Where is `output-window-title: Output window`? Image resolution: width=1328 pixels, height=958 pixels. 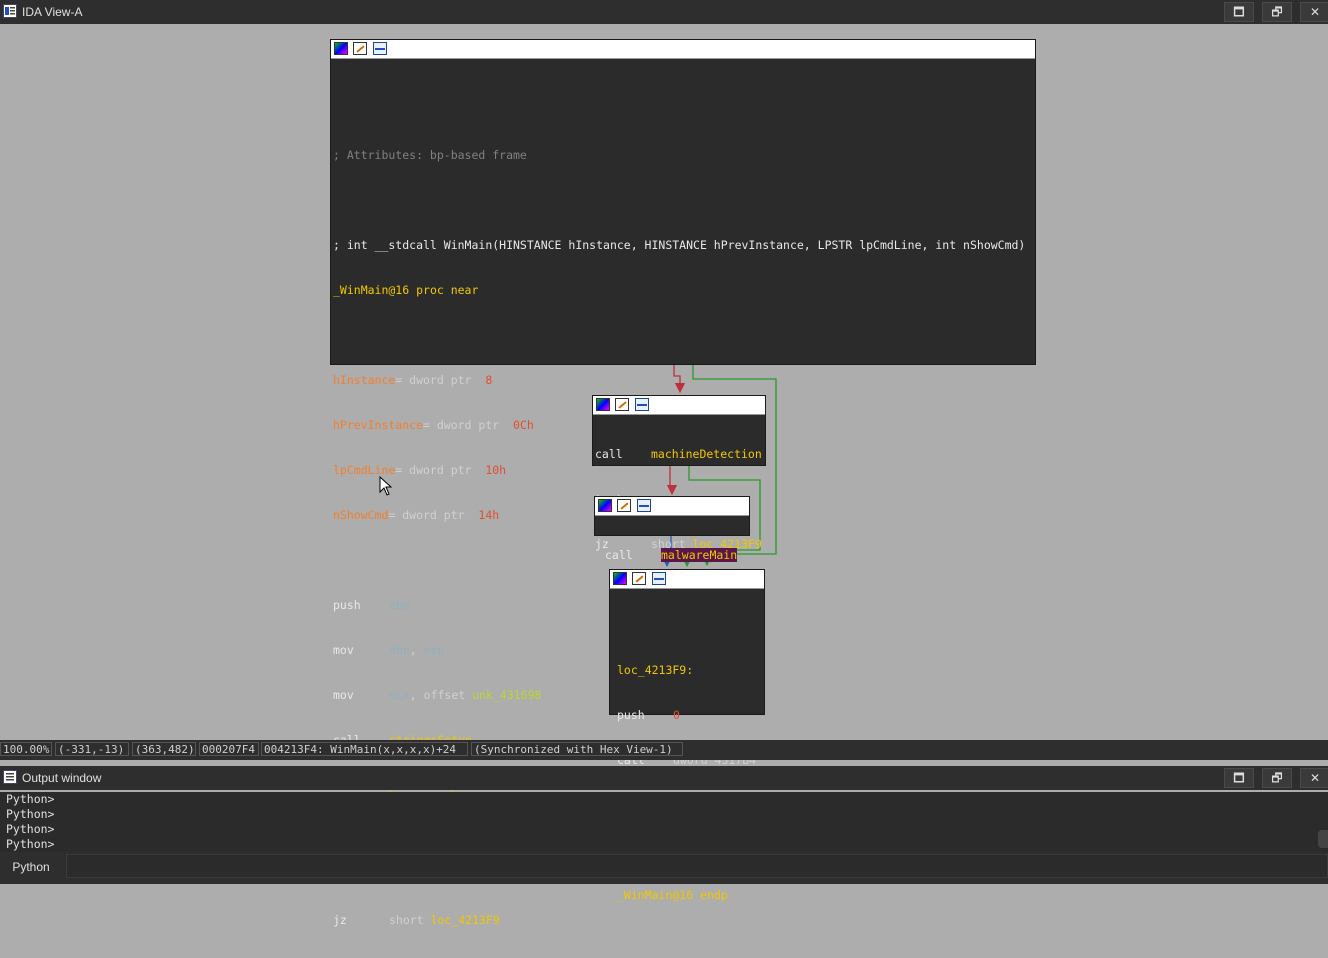 output-window-title: Output window is located at coordinates (62, 778).